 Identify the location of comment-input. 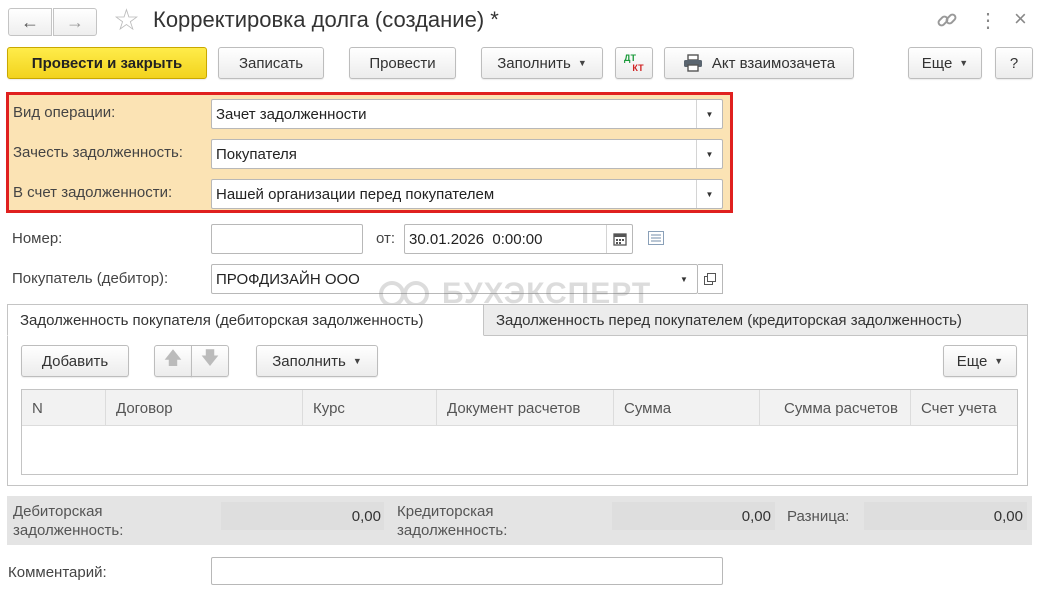
(467, 571).